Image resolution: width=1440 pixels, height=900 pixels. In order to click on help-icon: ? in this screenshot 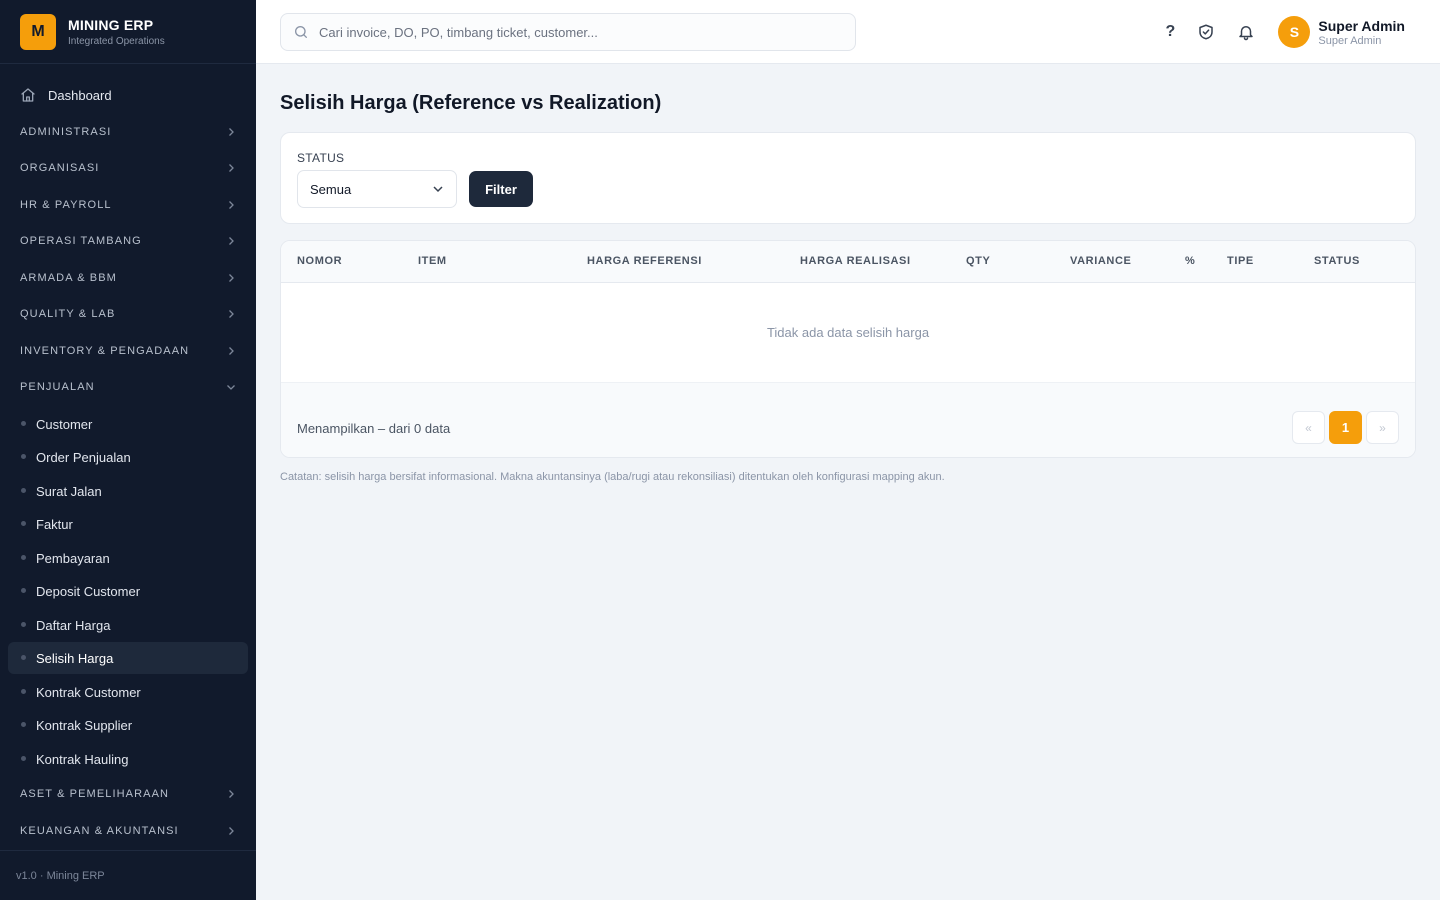, I will do `click(1170, 32)`.